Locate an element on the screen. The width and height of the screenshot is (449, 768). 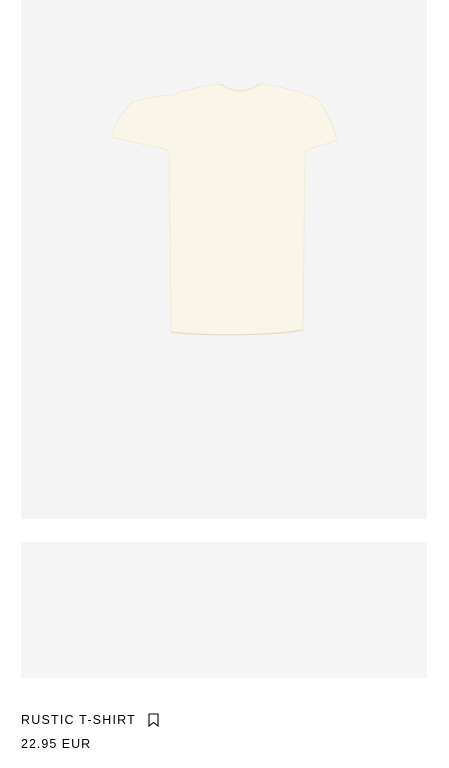
product-name: RUSTIC T-SHIRT is located at coordinates (78, 720).